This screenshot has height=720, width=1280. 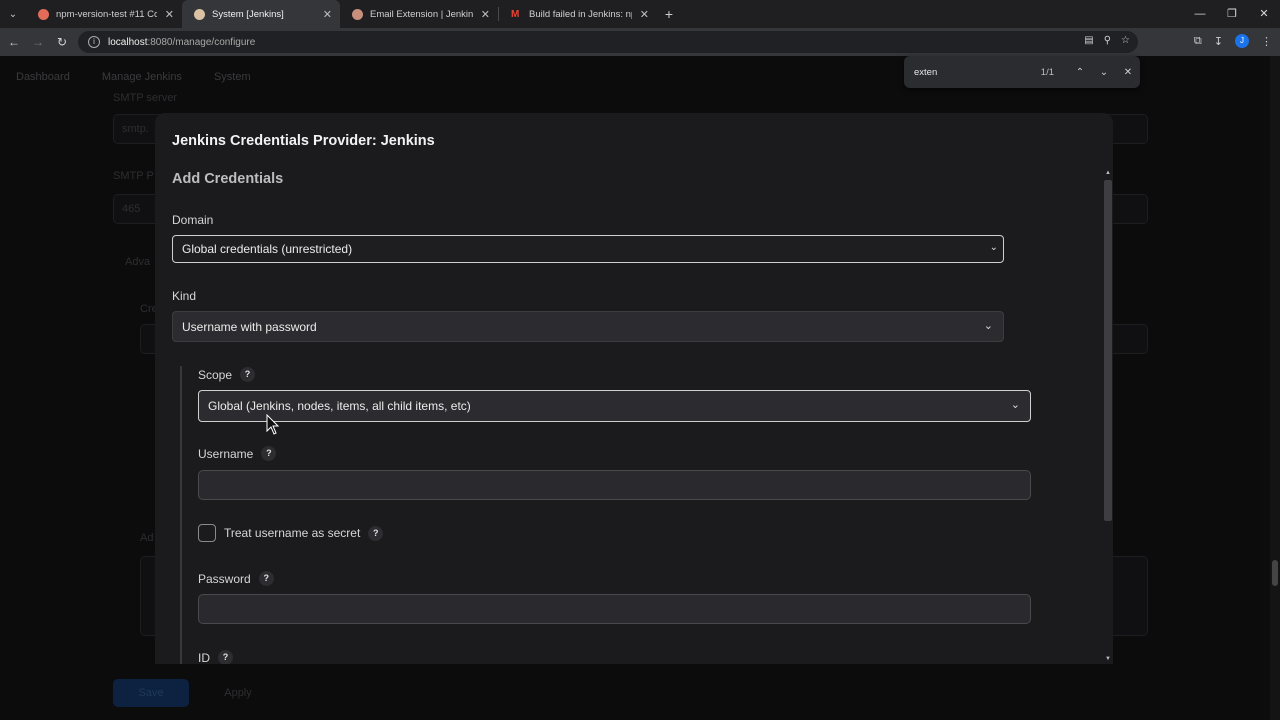 I want to click on download-icon: ↧, so click(x=1218, y=41).